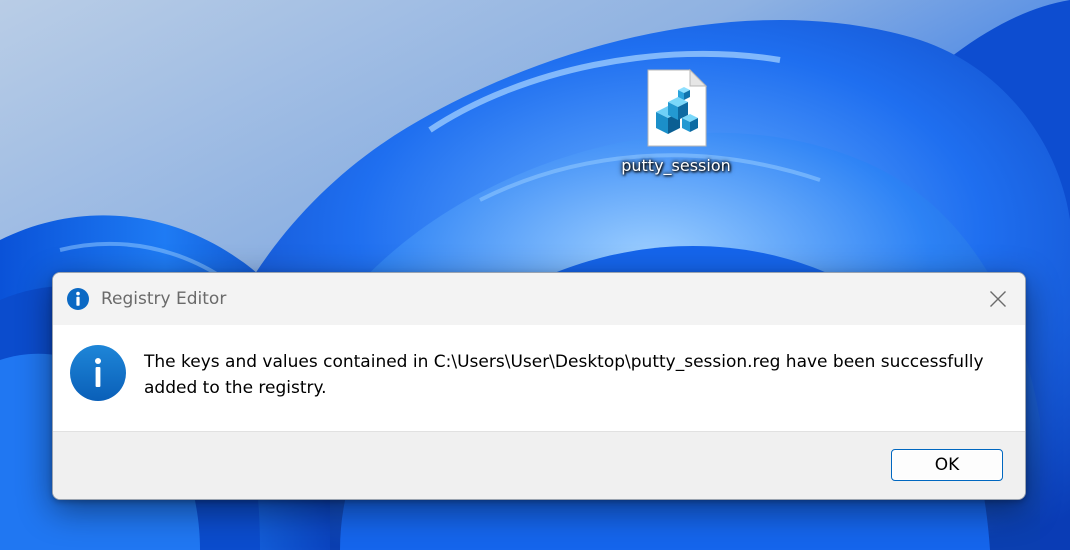  What do you see at coordinates (947, 465) in the screenshot?
I see `ok-button: OK` at bounding box center [947, 465].